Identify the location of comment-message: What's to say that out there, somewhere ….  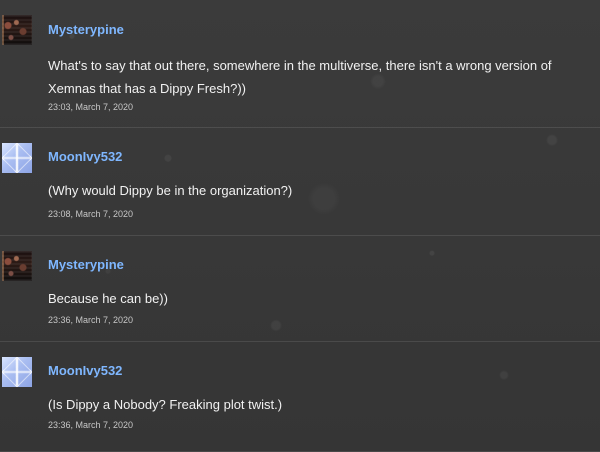
(300, 77).